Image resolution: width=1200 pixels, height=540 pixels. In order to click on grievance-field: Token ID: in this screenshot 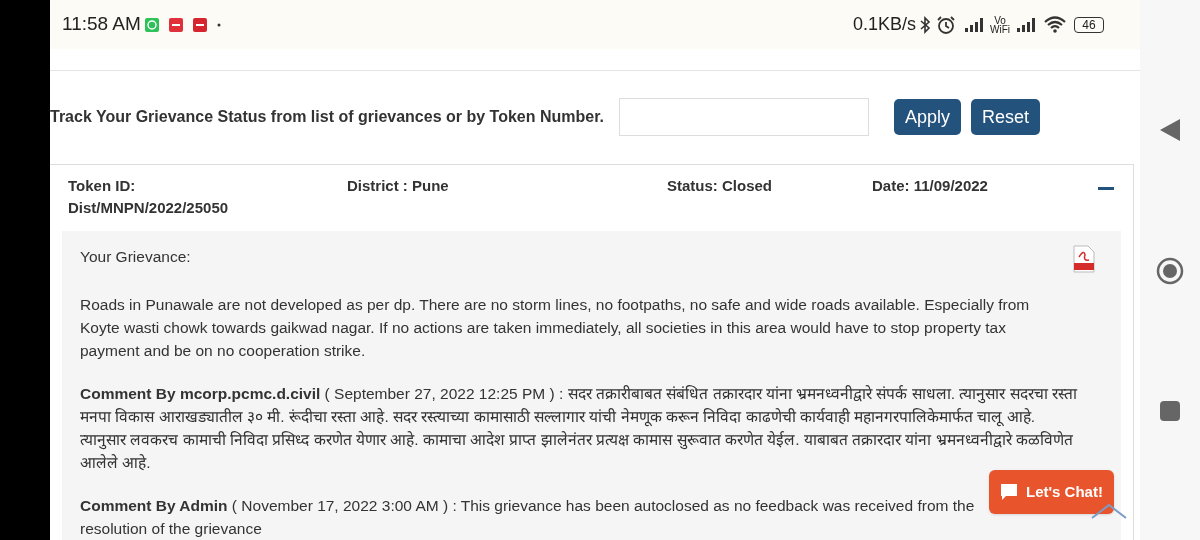, I will do `click(207, 186)`.